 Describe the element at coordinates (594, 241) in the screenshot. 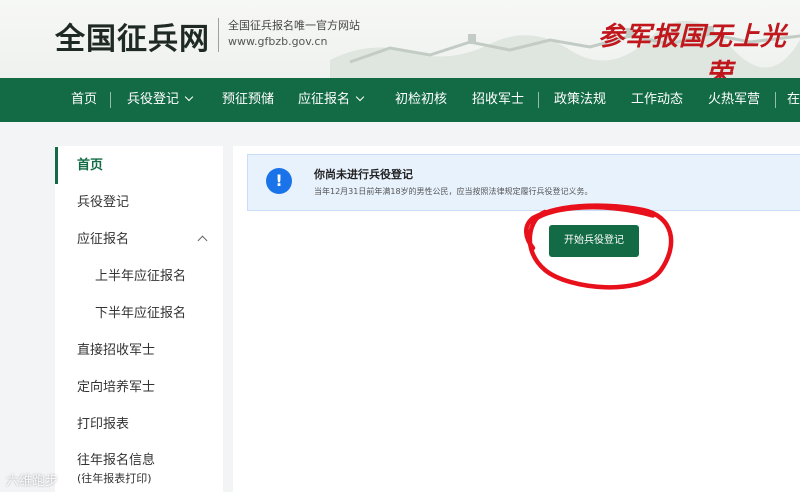

I see `start-registration-button: 开始兵役登记` at that location.